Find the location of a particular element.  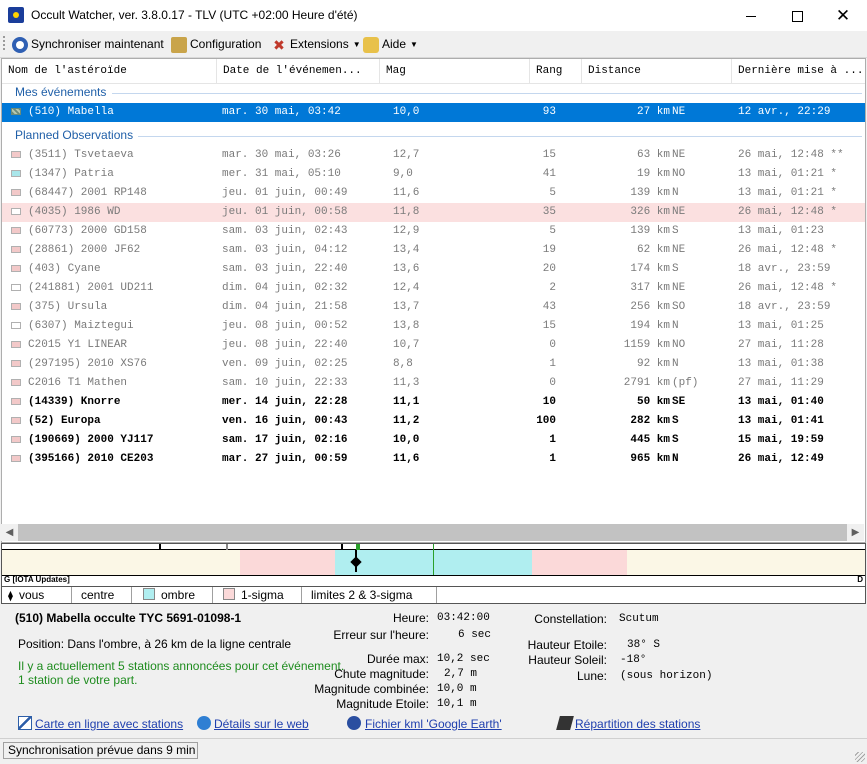

resize-grip-icon is located at coordinates (860, 757).